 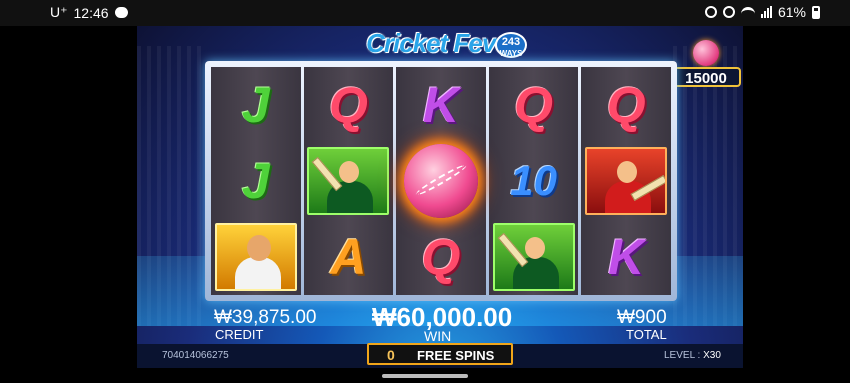 I want to click on carrier-label: U⁺, so click(x=59, y=12).